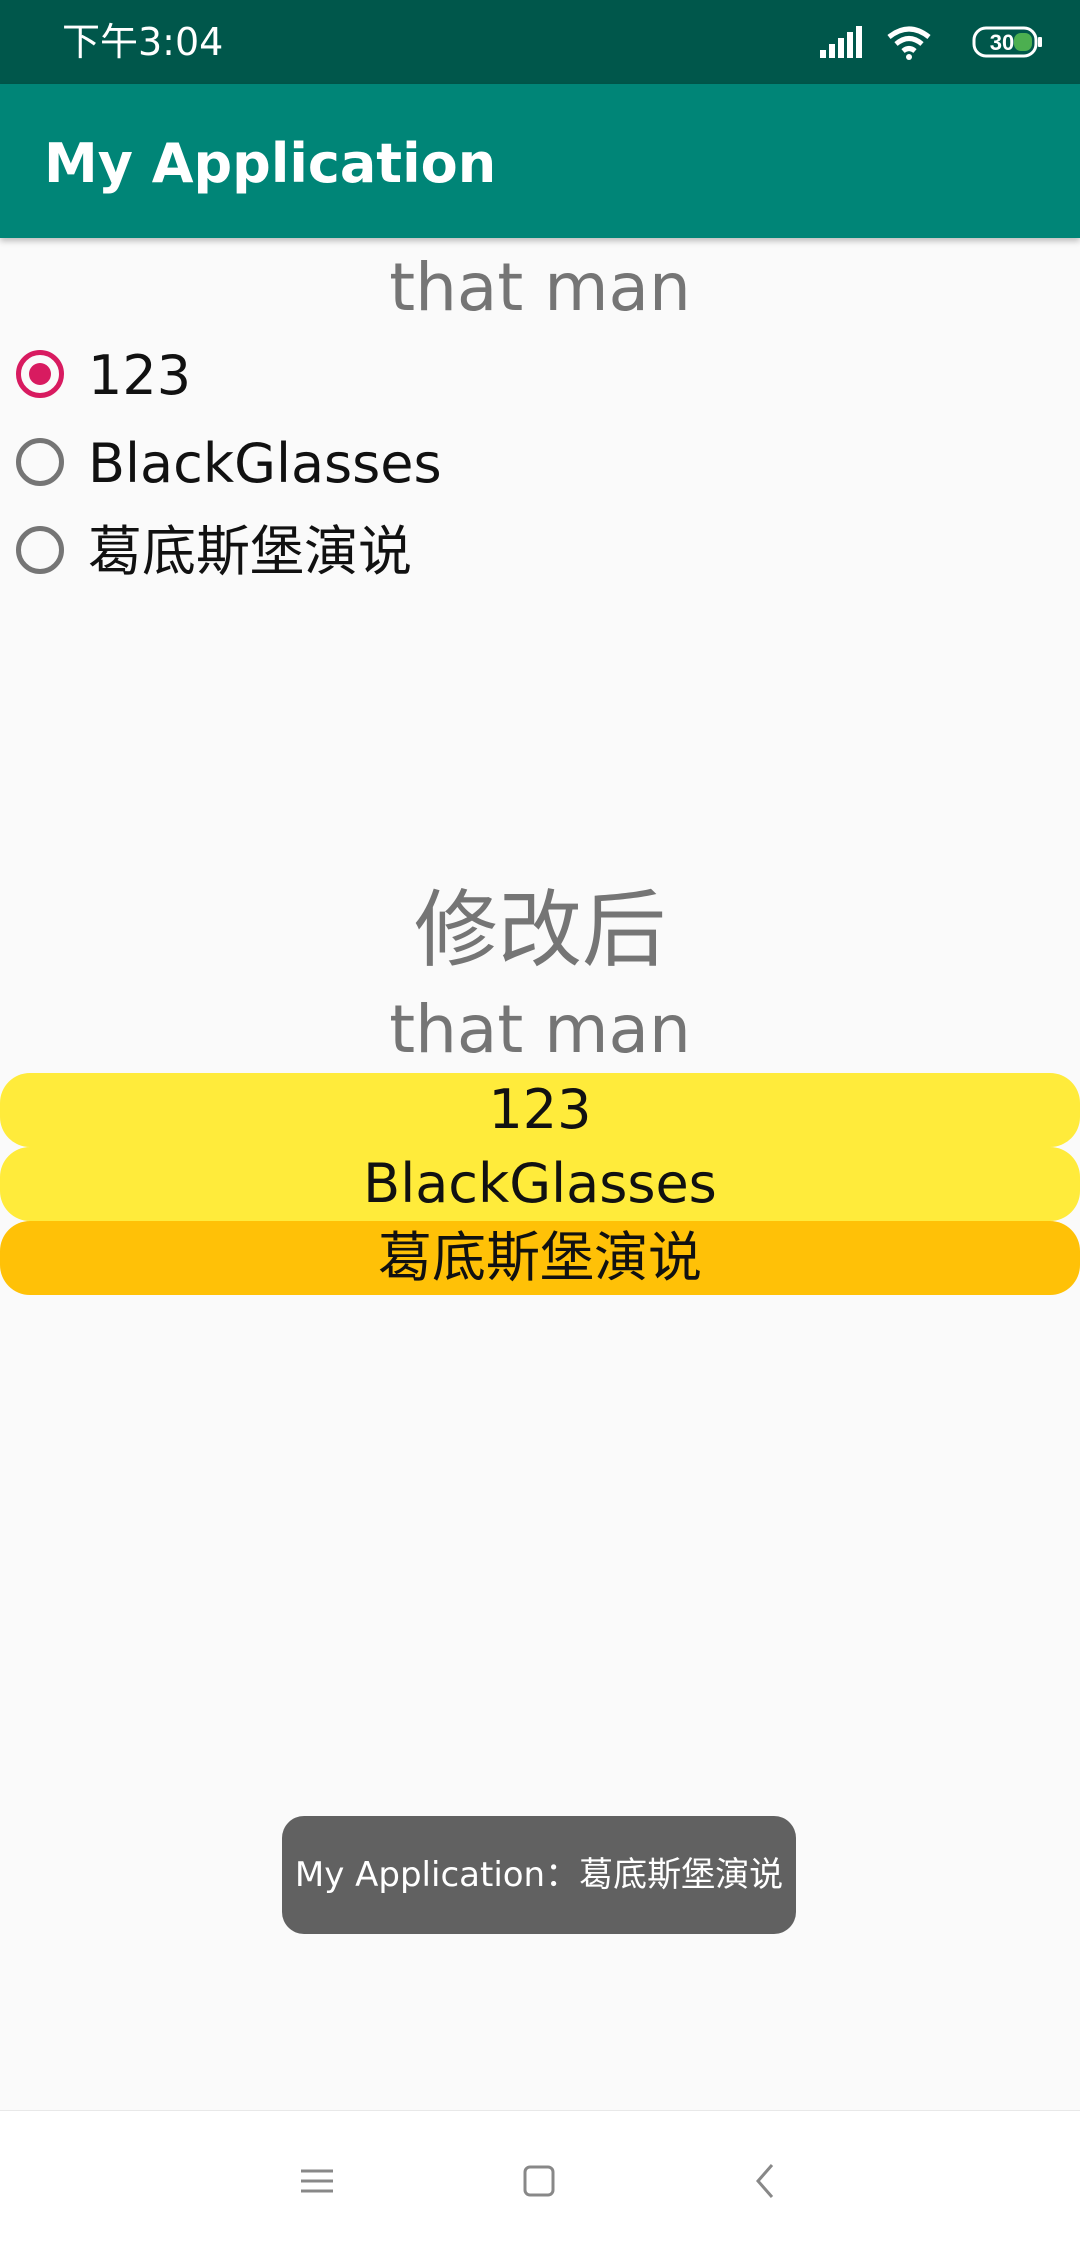  What do you see at coordinates (143, 42) in the screenshot?
I see `status-time: 下午3:04` at bounding box center [143, 42].